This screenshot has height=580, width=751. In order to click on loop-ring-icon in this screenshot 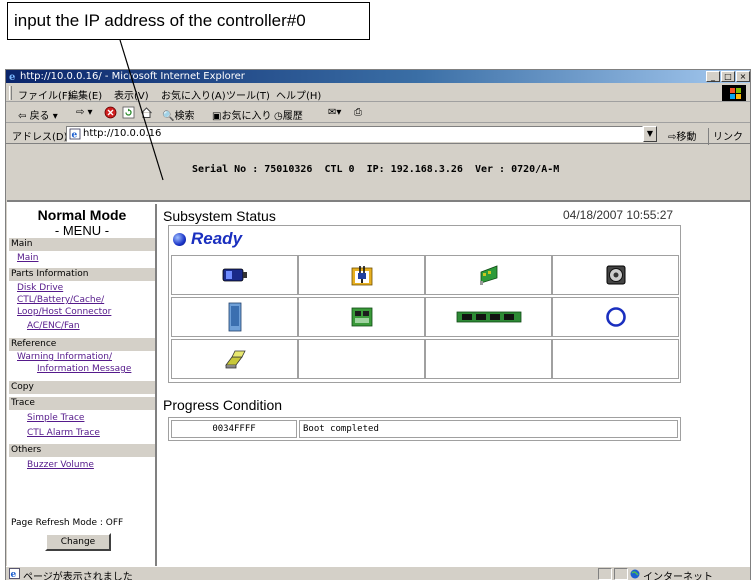, I will do `click(615, 317)`.